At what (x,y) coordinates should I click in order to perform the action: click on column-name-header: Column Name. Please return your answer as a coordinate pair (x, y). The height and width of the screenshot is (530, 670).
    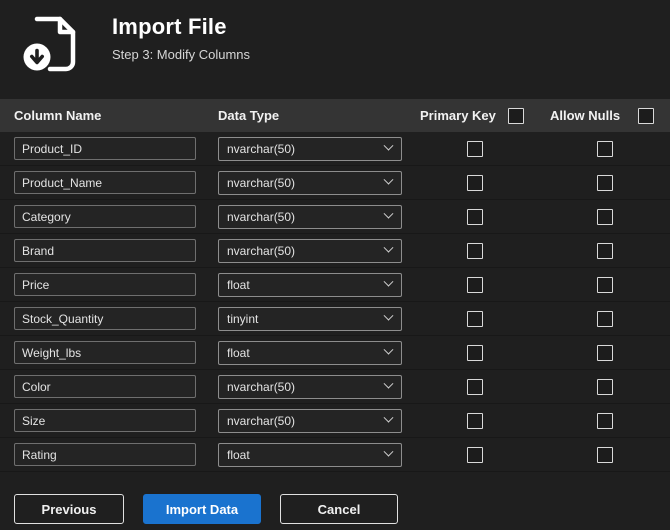
    Looking at the image, I should click on (58, 115).